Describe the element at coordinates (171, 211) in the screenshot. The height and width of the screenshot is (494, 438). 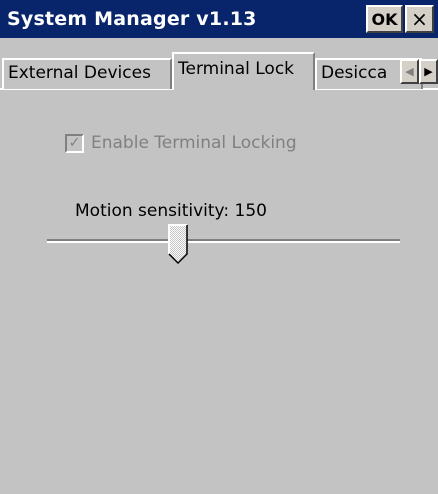
I see `motion-sensitivity-label: Motion sensitivity: 150` at that location.